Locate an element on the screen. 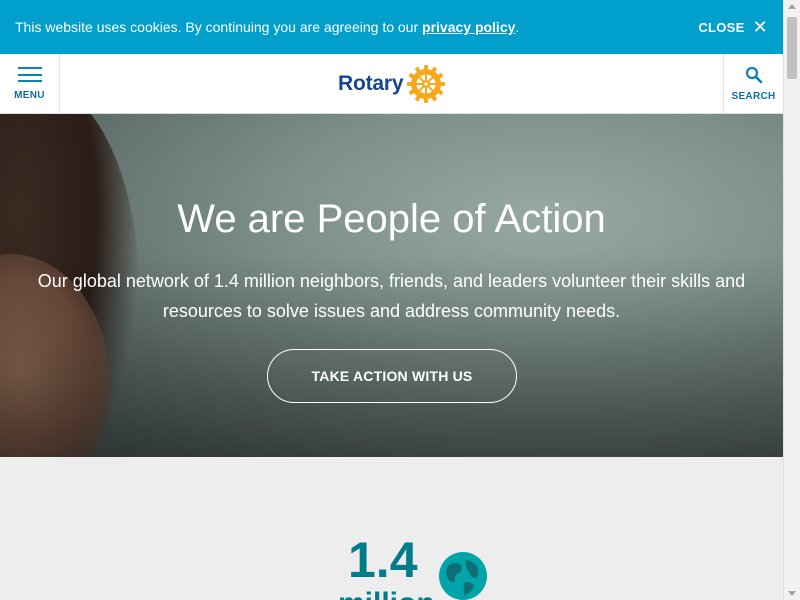 The height and width of the screenshot is (600, 800). rotary-logo: Rotary is located at coordinates (392, 84).